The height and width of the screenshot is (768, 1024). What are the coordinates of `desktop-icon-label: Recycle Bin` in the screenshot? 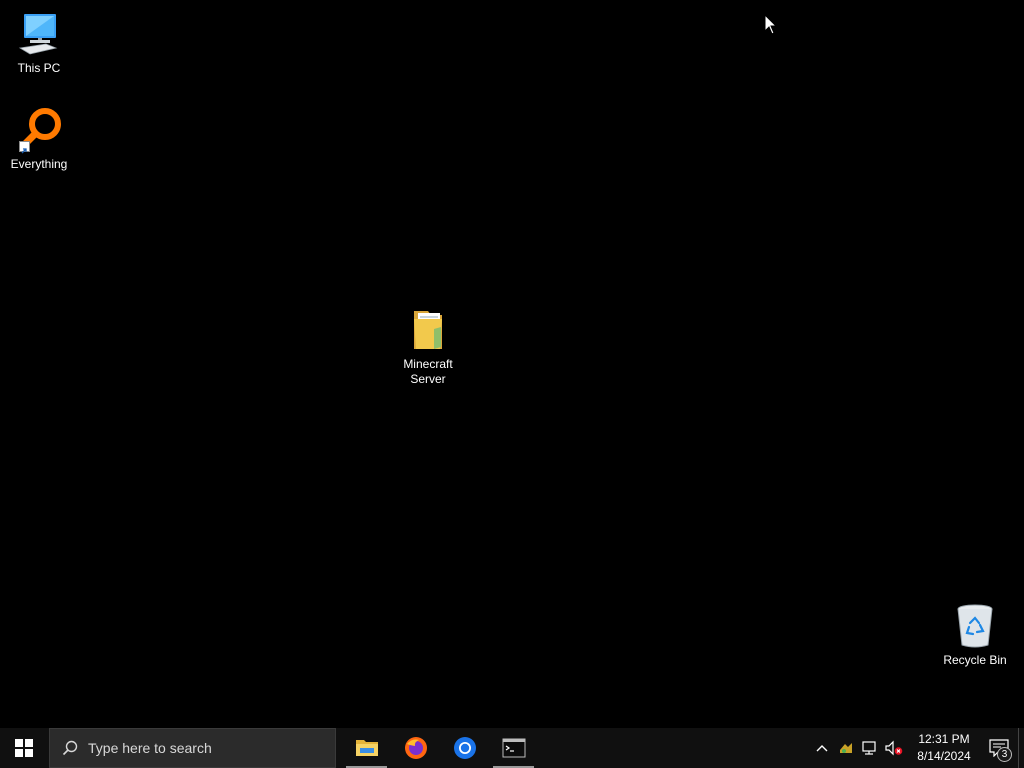 It's located at (975, 660).